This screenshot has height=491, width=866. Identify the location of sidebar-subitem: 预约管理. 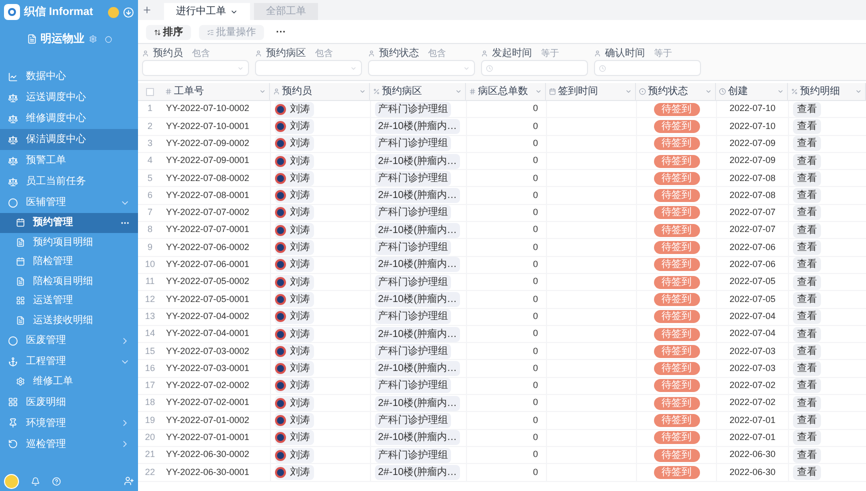
(69, 222).